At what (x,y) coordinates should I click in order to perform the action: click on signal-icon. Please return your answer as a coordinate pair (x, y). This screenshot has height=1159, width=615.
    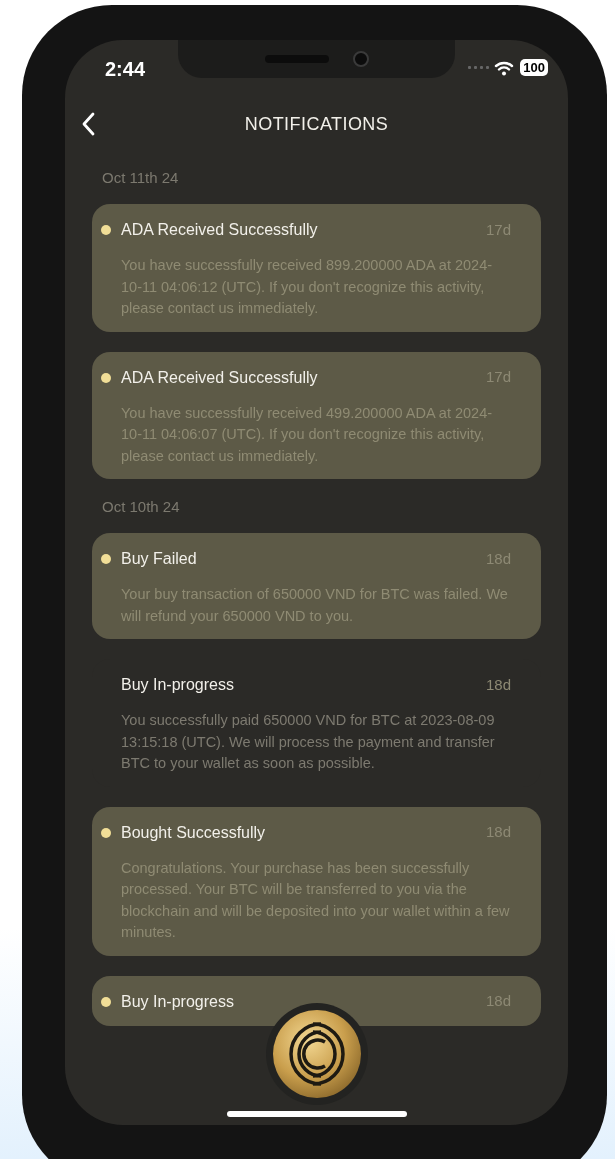
    Looking at the image, I should click on (479, 67).